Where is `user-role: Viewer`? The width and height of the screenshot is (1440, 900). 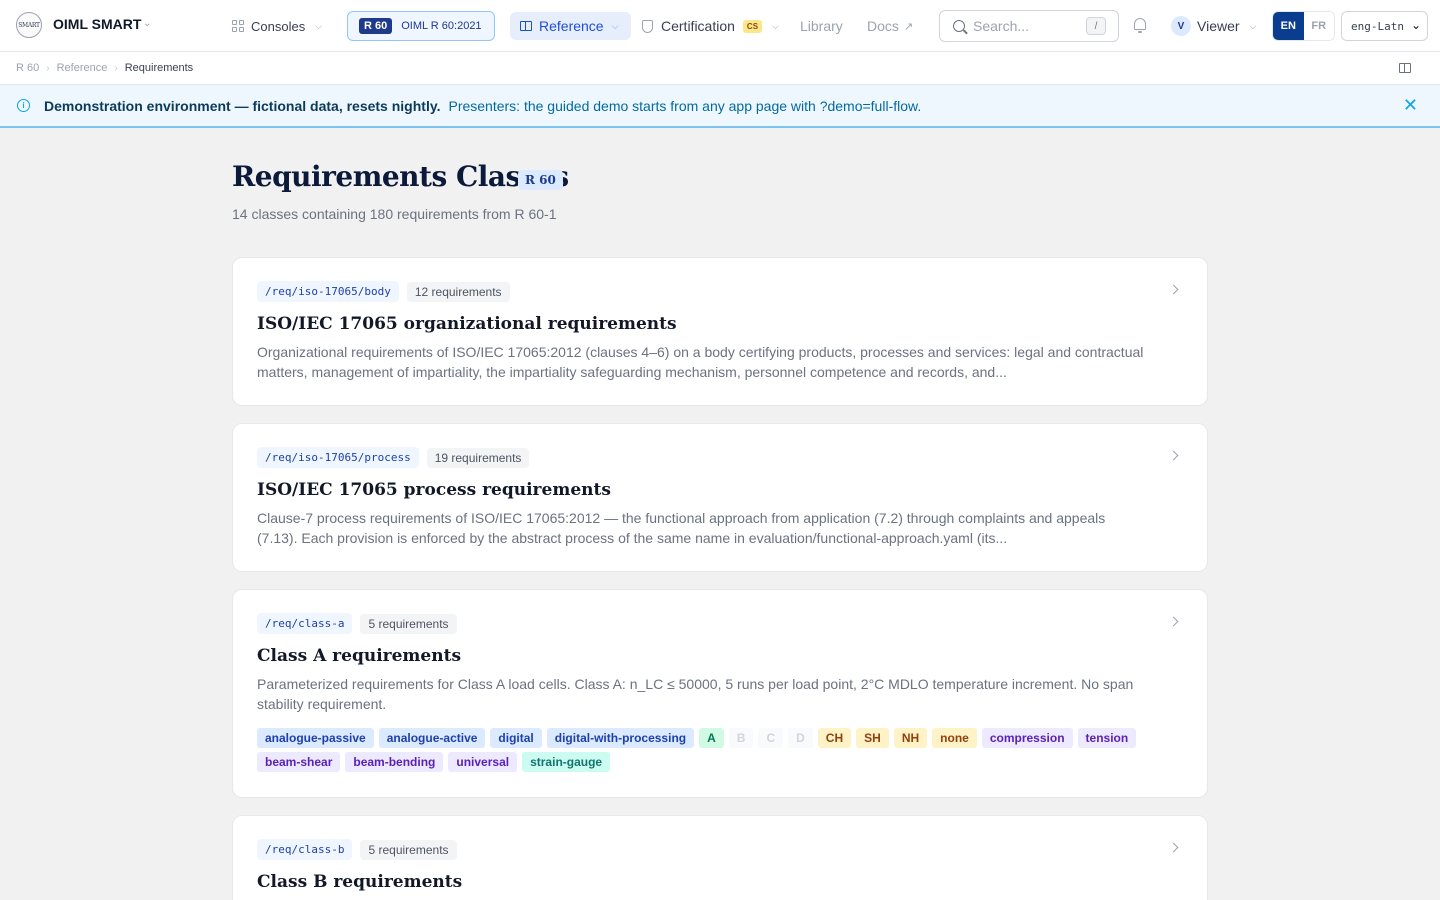 user-role: Viewer is located at coordinates (1218, 26).